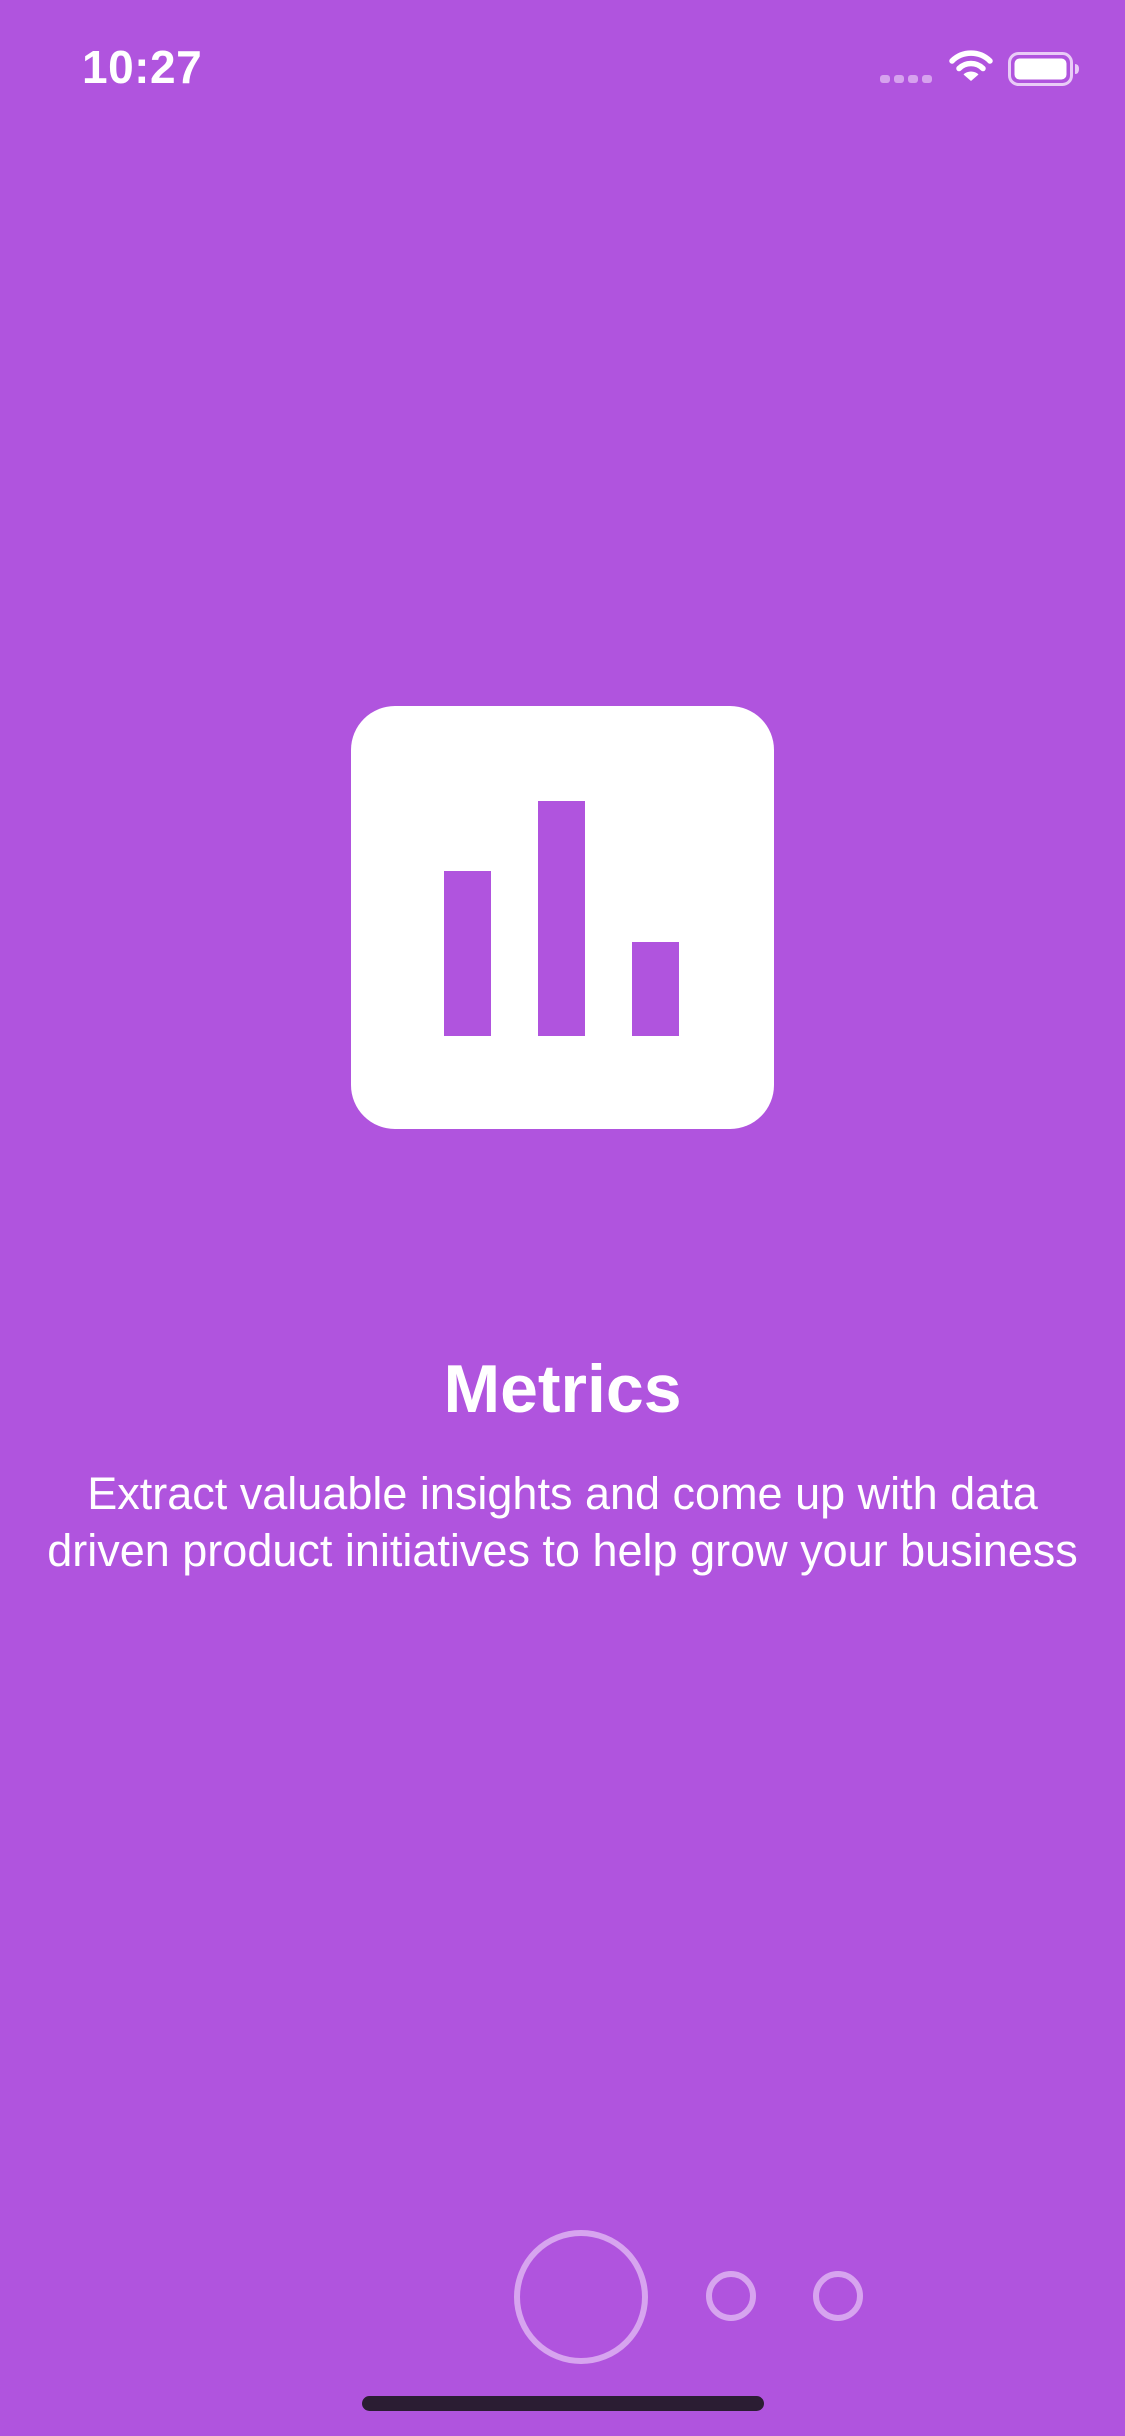 This screenshot has width=1125, height=2436. Describe the element at coordinates (562, 1389) in the screenshot. I see `onboarding-title: Metrics` at that location.